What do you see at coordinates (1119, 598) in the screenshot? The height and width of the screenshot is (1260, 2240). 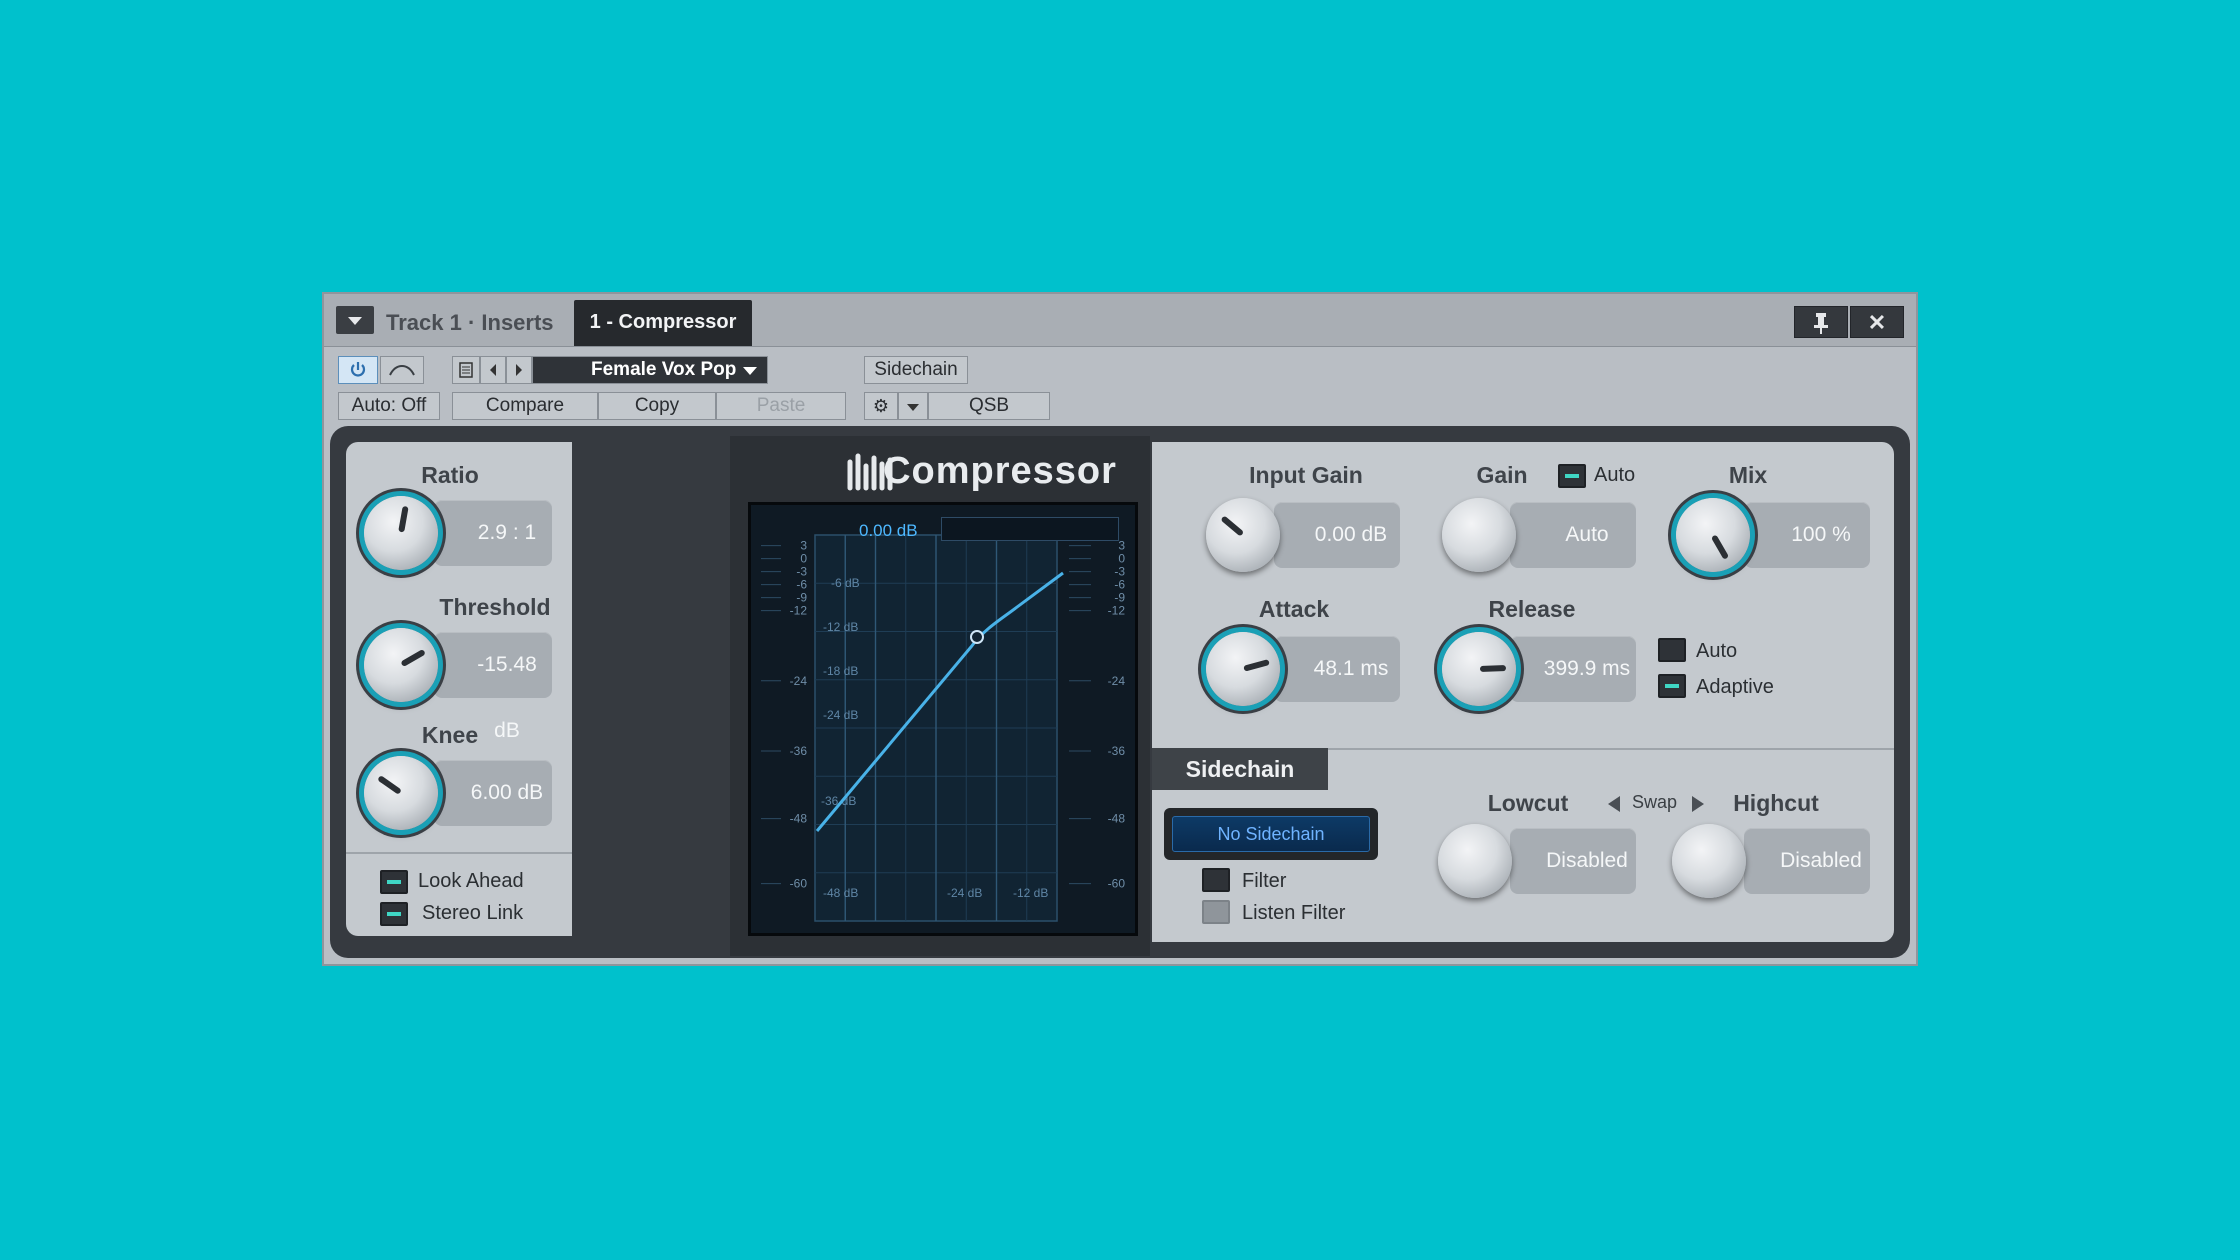 I see `right-scale-label: -9` at bounding box center [1119, 598].